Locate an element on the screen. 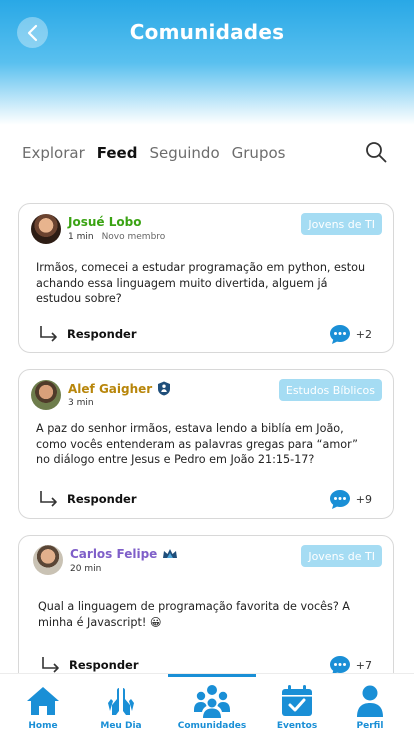  nav-label: Eventos is located at coordinates (297, 726).